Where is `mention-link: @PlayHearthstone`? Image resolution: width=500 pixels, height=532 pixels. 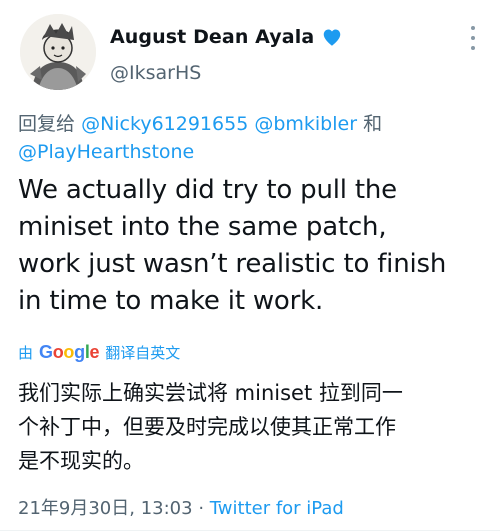 mention-link: @PlayHearthstone is located at coordinates (106, 152).